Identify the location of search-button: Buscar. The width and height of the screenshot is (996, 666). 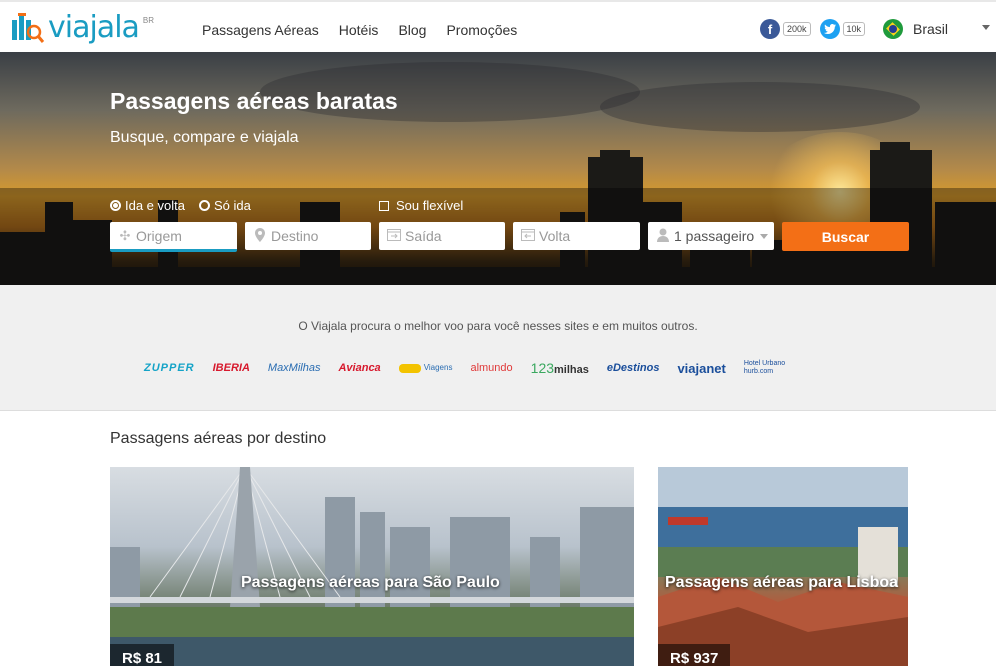
(845, 236).